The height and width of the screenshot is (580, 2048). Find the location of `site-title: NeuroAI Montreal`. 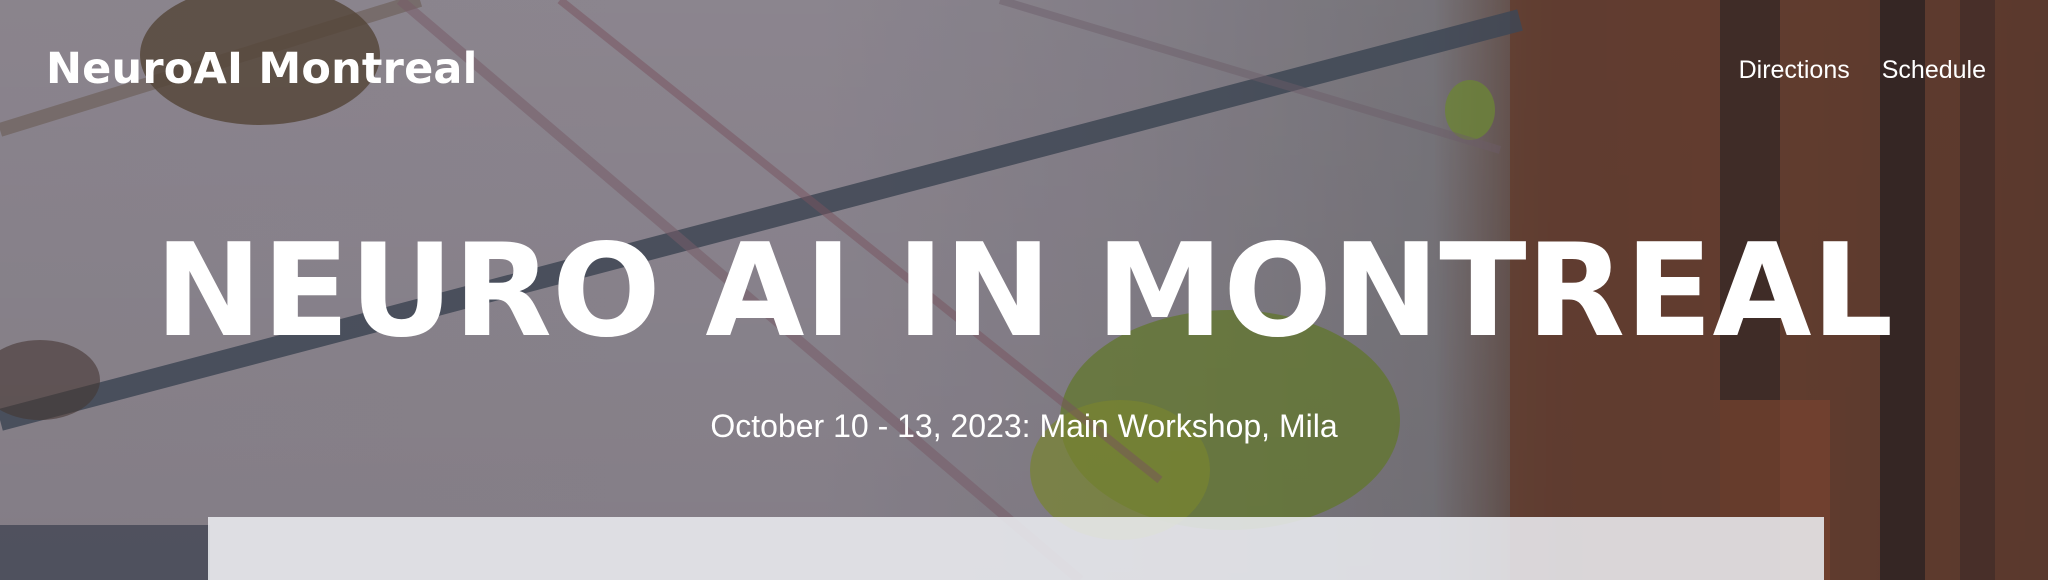

site-title: NeuroAI Montreal is located at coordinates (262, 69).